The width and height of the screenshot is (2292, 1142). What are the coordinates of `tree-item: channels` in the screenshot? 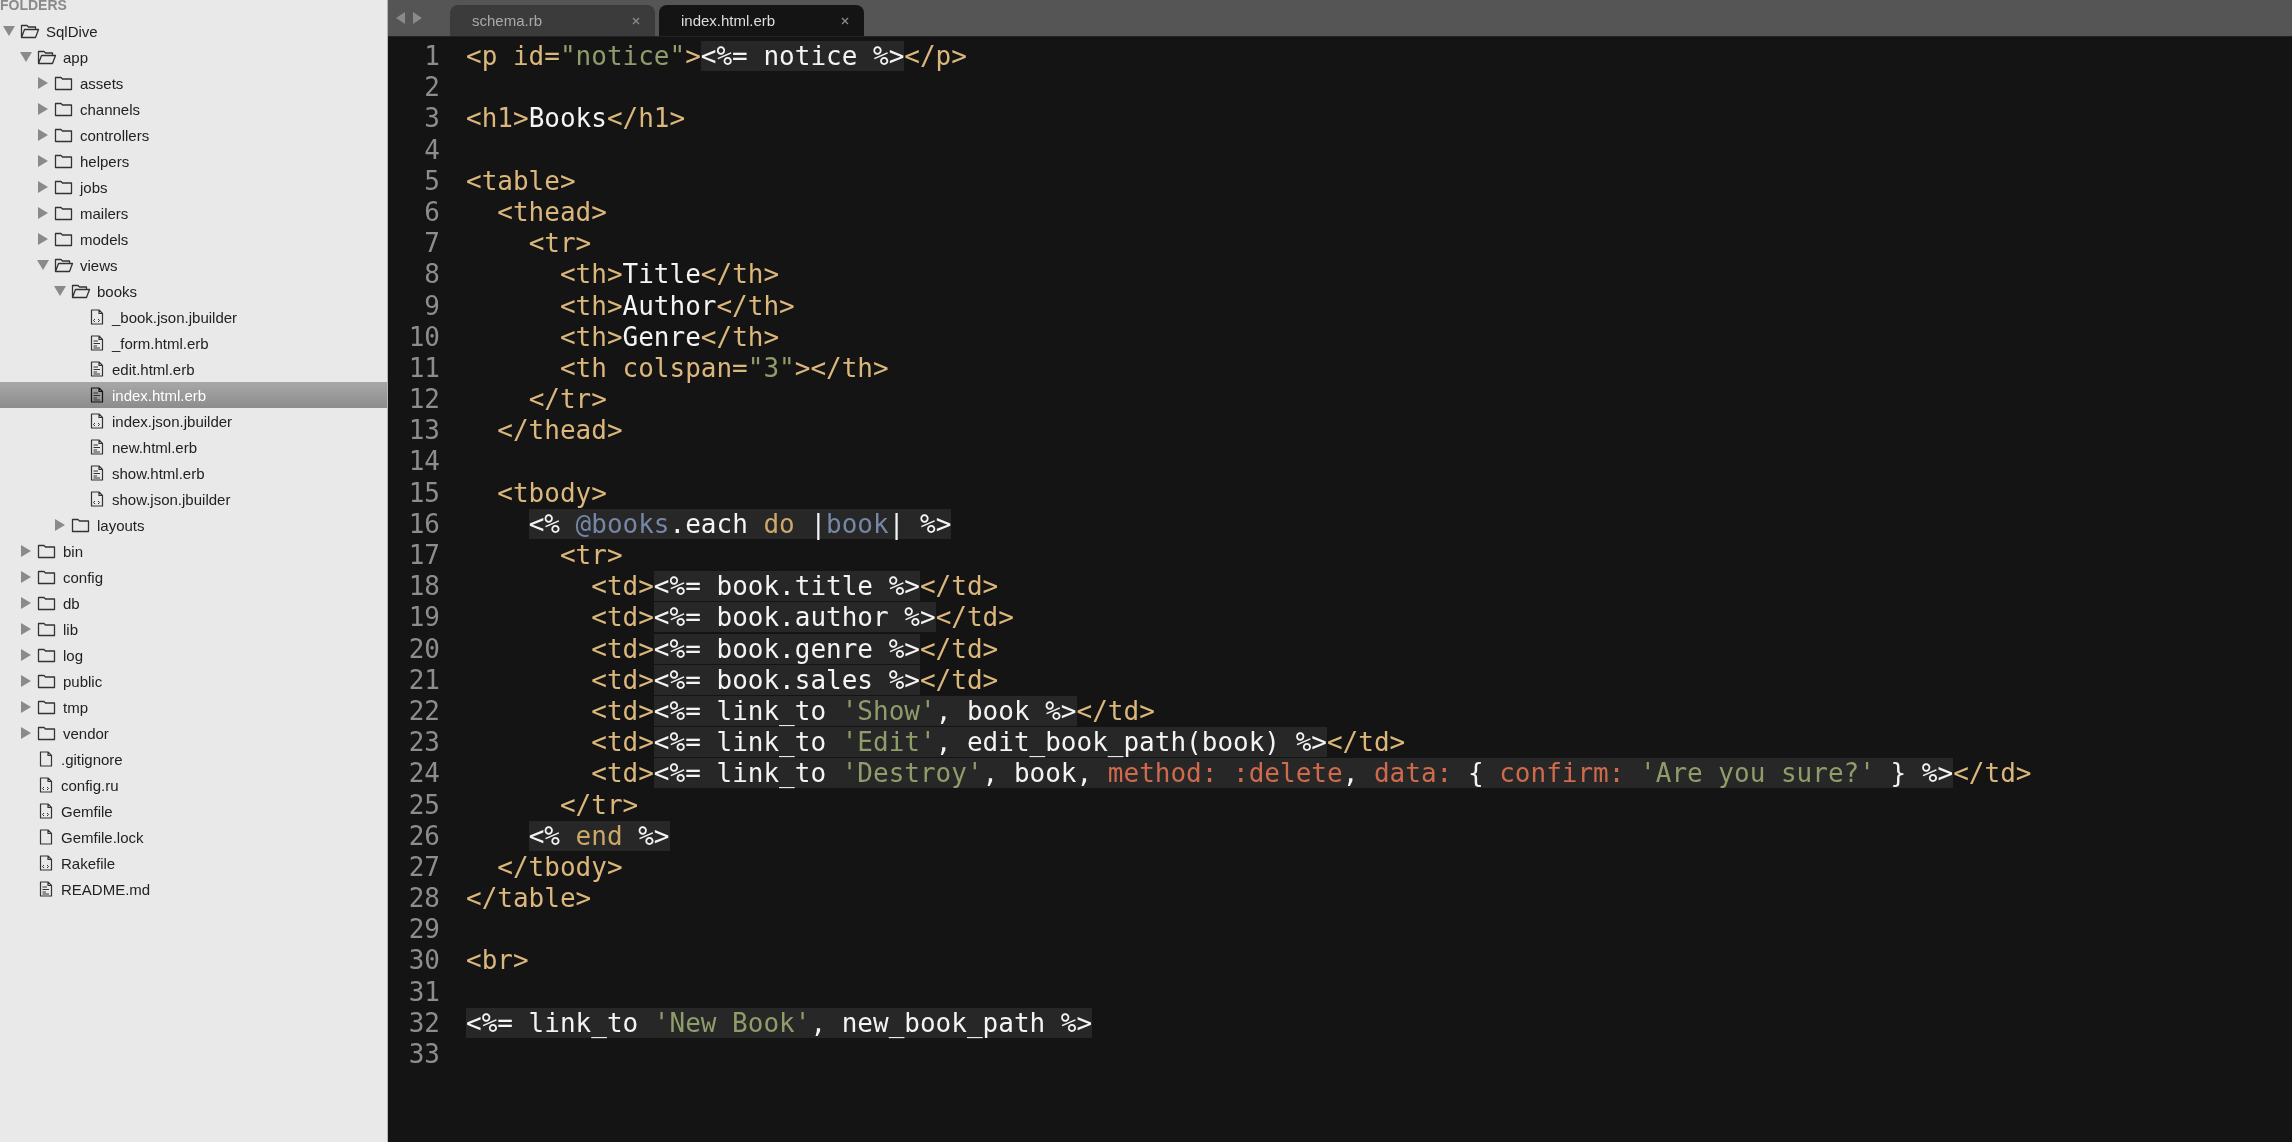 It's located at (193, 109).